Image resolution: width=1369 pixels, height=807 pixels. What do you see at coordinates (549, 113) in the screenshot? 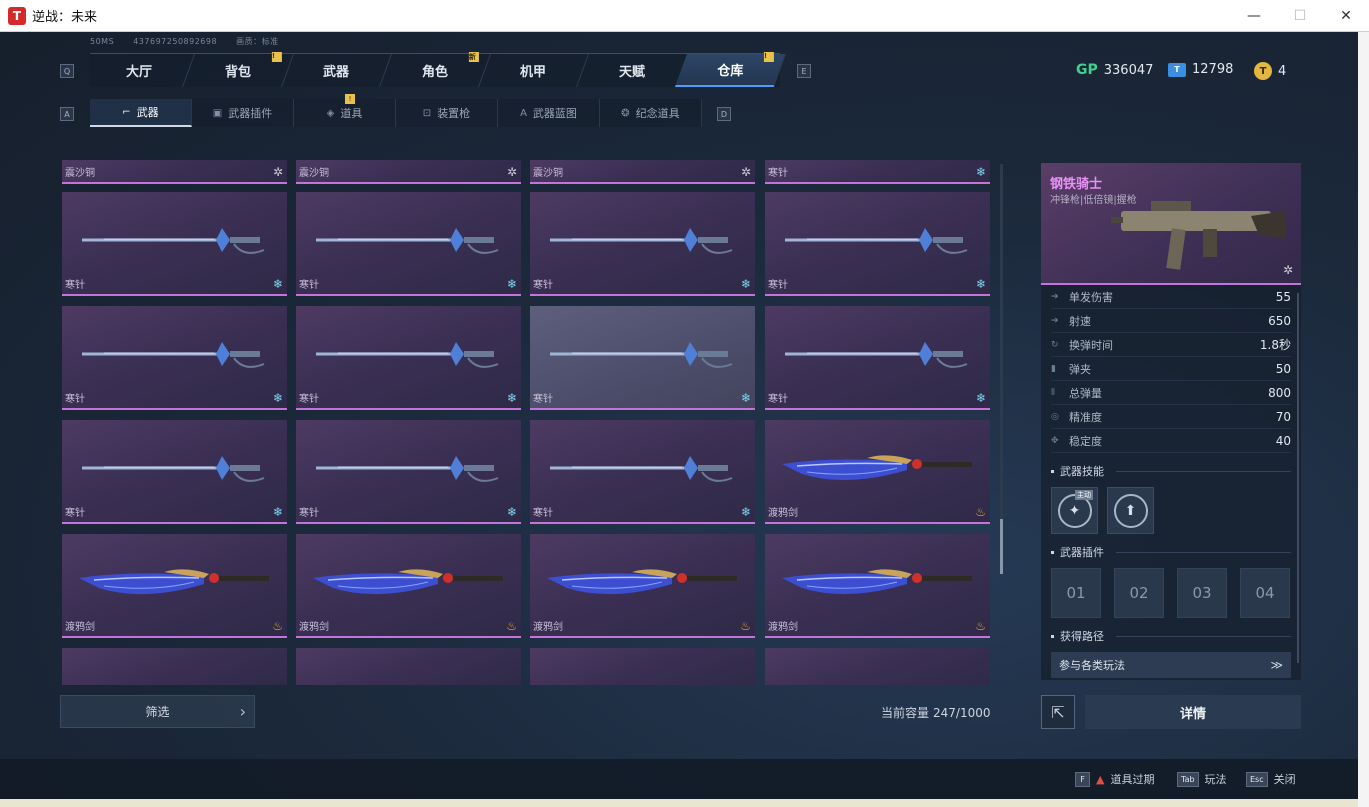
I see `sub-tab-4: A 武器蓝图` at bounding box center [549, 113].